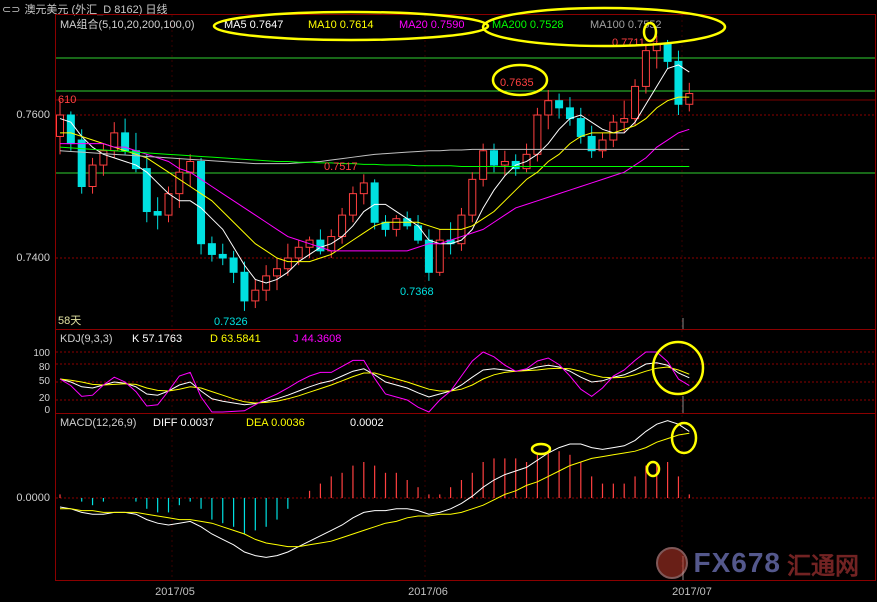 The height and width of the screenshot is (602, 877). I want to click on x-tick-0: 2017/05, so click(175, 592).